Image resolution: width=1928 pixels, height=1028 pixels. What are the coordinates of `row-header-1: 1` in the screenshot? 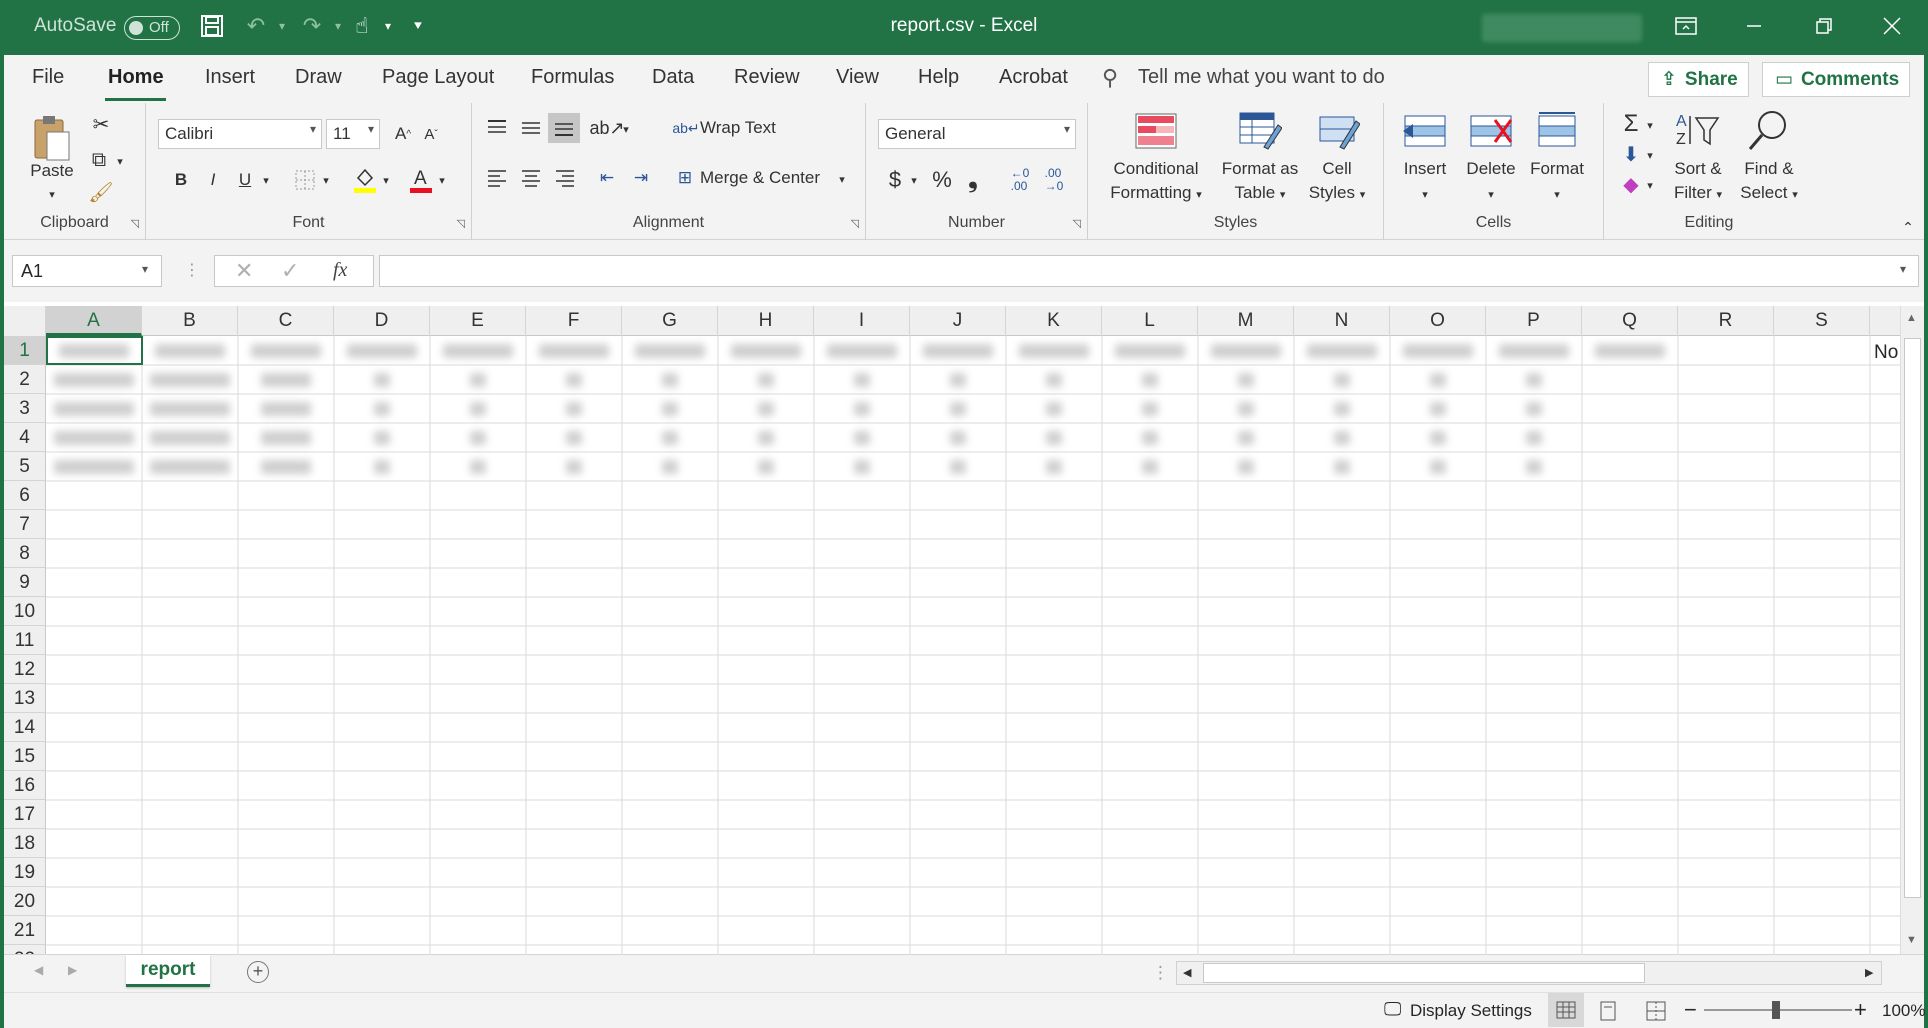 It's located at (25, 350).